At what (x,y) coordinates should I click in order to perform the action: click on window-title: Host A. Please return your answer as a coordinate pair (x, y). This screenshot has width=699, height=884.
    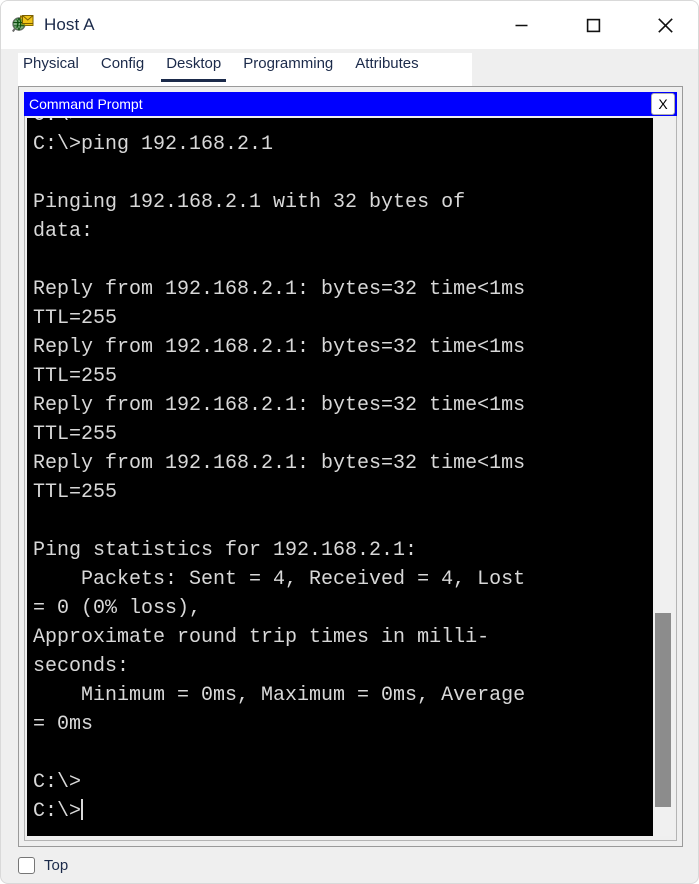
    Looking at the image, I should click on (69, 24).